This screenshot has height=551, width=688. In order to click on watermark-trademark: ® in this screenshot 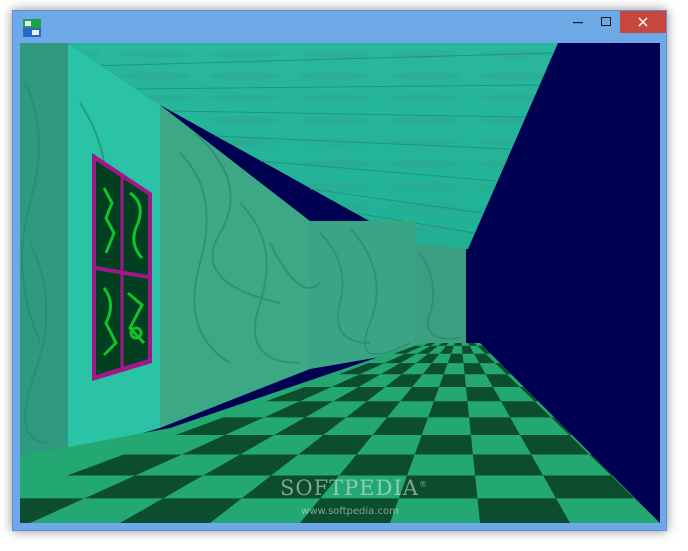, I will do `click(423, 484)`.